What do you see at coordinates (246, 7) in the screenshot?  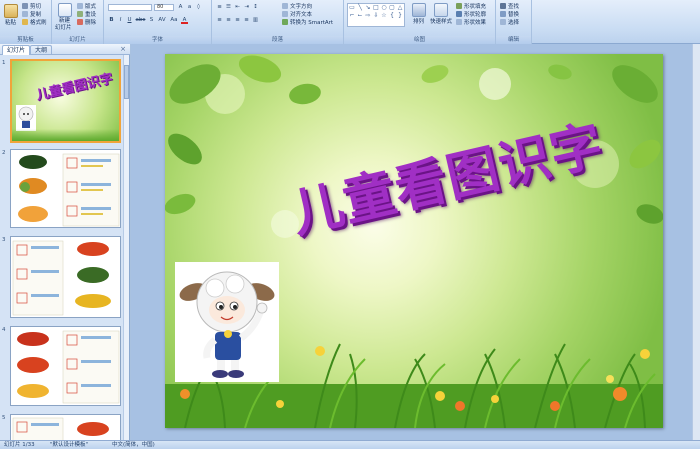 I see `increase-indent-icon: ⇥` at bounding box center [246, 7].